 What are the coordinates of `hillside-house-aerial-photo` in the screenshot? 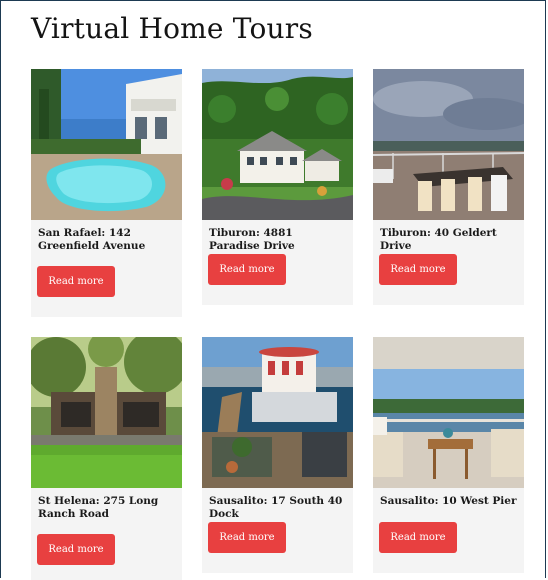 It's located at (277, 144).